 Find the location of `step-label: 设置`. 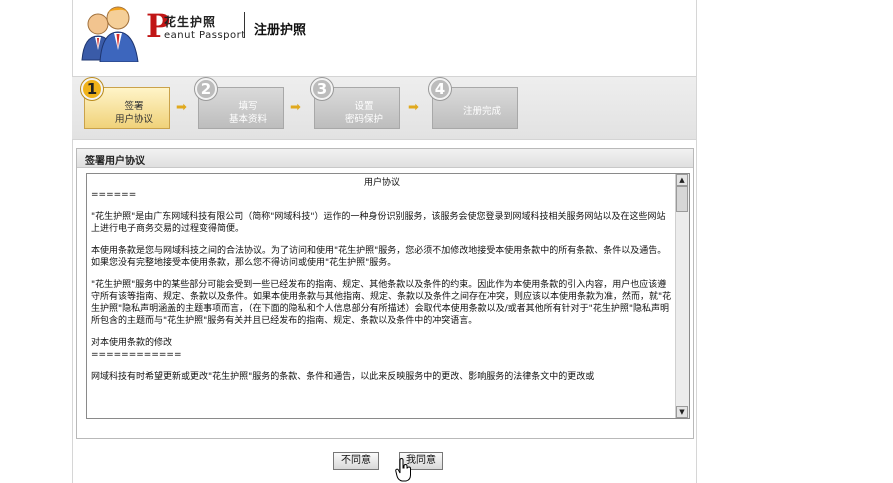

step-label: 设置 is located at coordinates (364, 106).